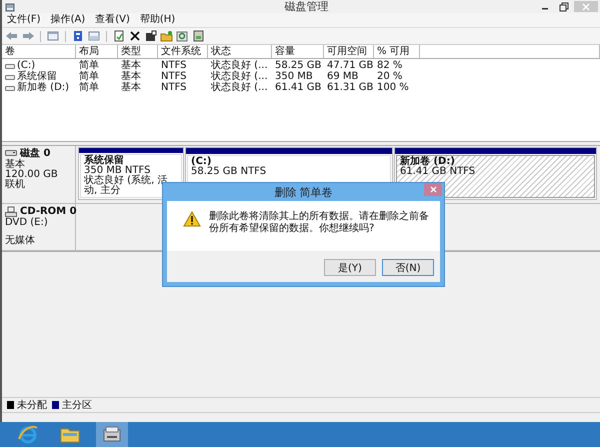 This screenshot has width=600, height=447. What do you see at coordinates (350, 65) in the screenshot?
I see `table-cell: 47.71 GB` at bounding box center [350, 65].